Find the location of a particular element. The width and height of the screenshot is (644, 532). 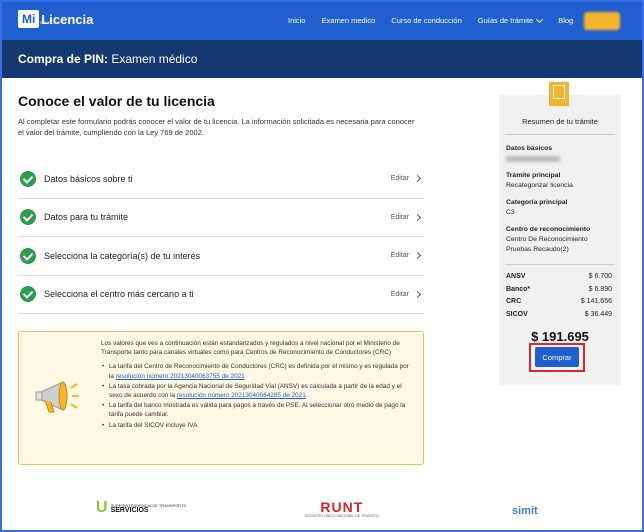

step-datos-basicos: Datos básicos sobre ti Editar is located at coordinates (221, 179).